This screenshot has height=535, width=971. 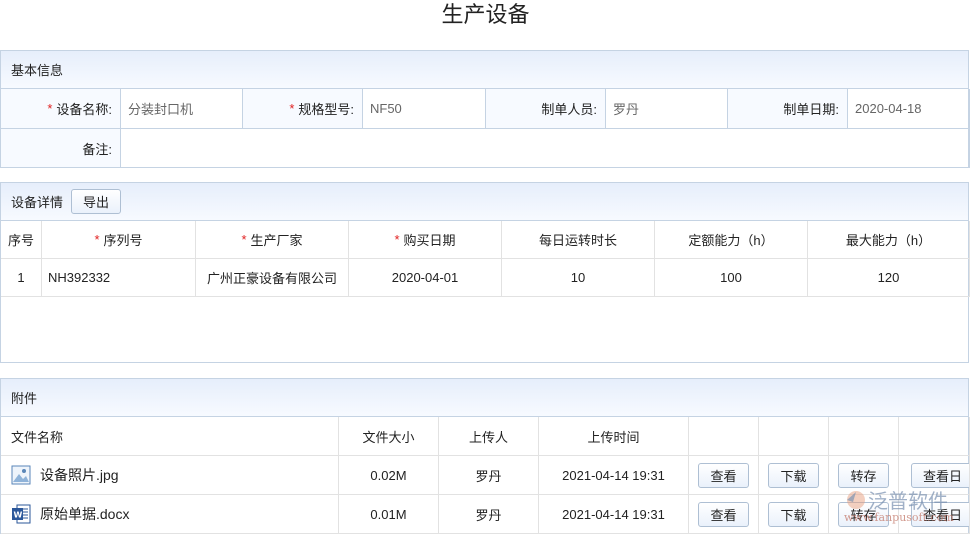 I want to click on column-header: 文件名称, so click(x=170, y=436).